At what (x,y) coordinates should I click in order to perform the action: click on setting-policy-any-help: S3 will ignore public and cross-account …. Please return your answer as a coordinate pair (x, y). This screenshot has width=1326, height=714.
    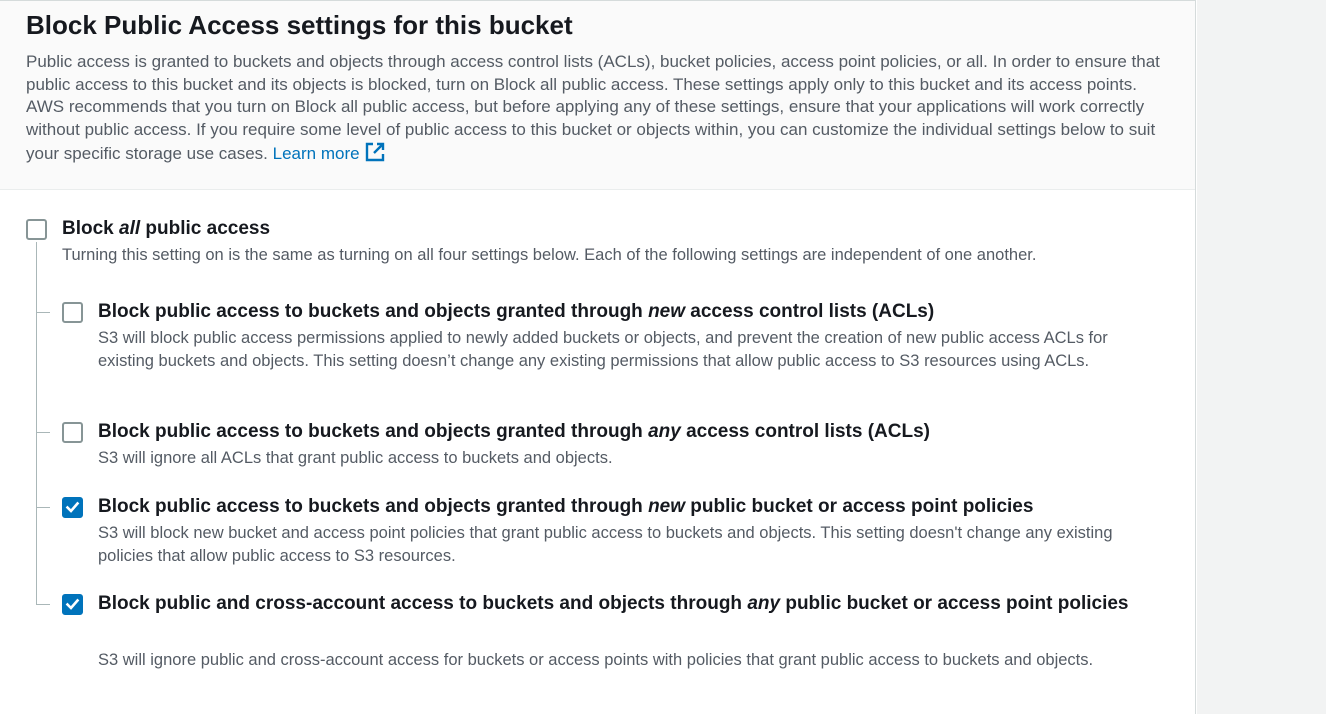
    Looking at the image, I should click on (596, 660).